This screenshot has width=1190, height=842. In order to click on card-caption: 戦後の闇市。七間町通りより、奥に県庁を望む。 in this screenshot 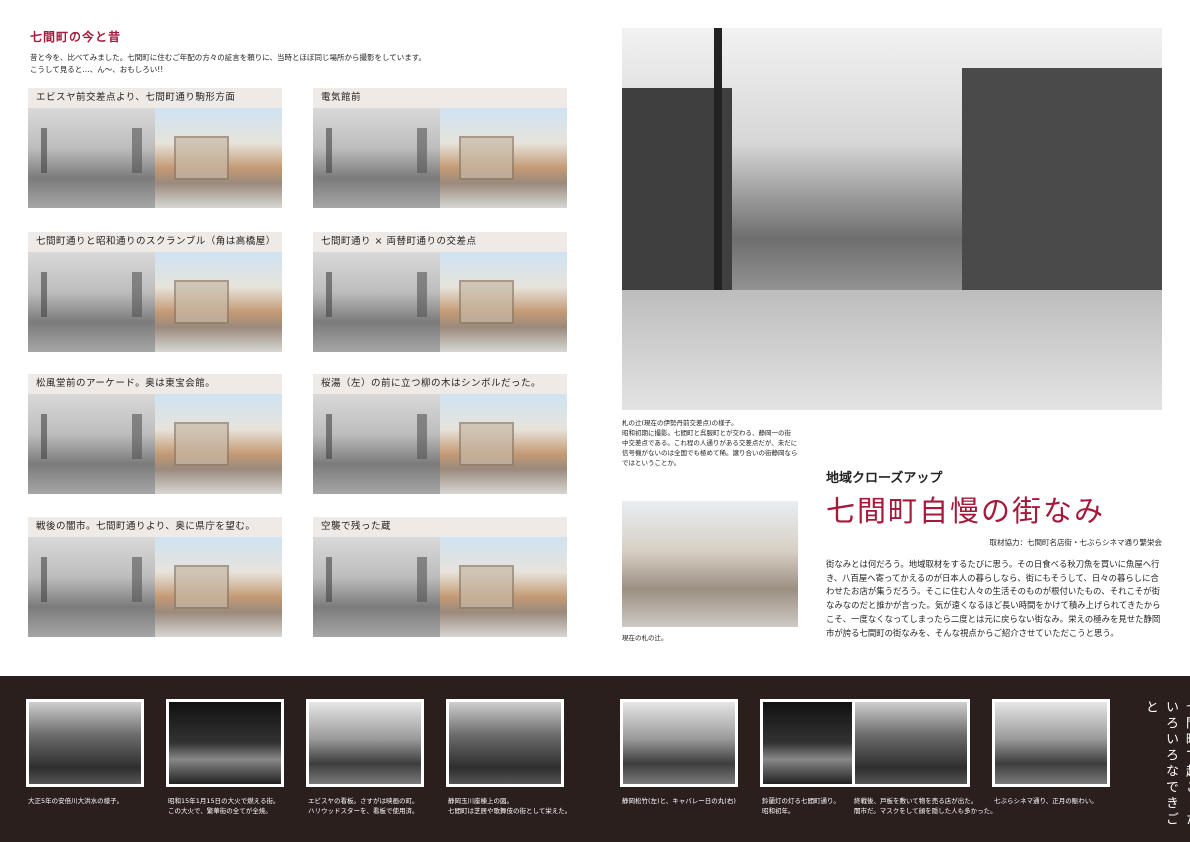, I will do `click(155, 527)`.